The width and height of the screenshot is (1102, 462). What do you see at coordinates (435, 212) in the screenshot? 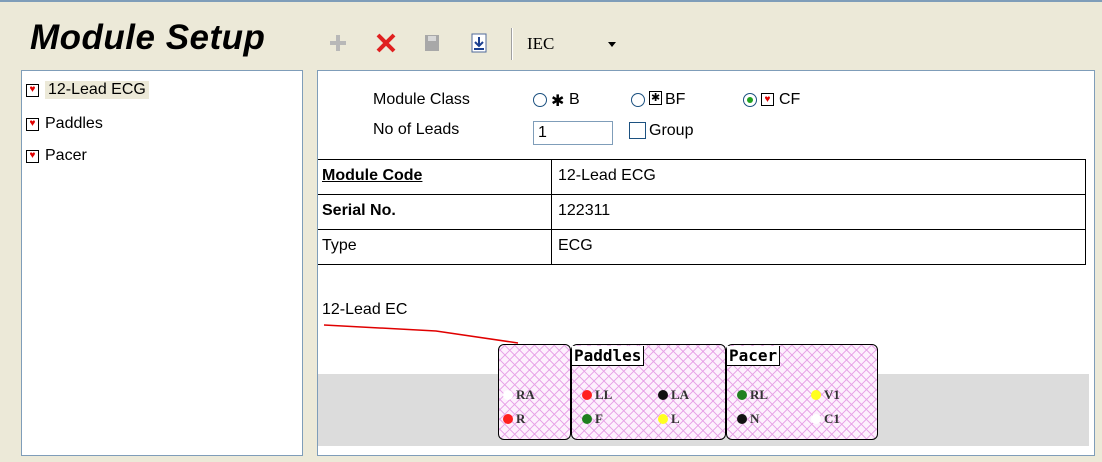
I see `property-key: Serial No.` at bounding box center [435, 212].